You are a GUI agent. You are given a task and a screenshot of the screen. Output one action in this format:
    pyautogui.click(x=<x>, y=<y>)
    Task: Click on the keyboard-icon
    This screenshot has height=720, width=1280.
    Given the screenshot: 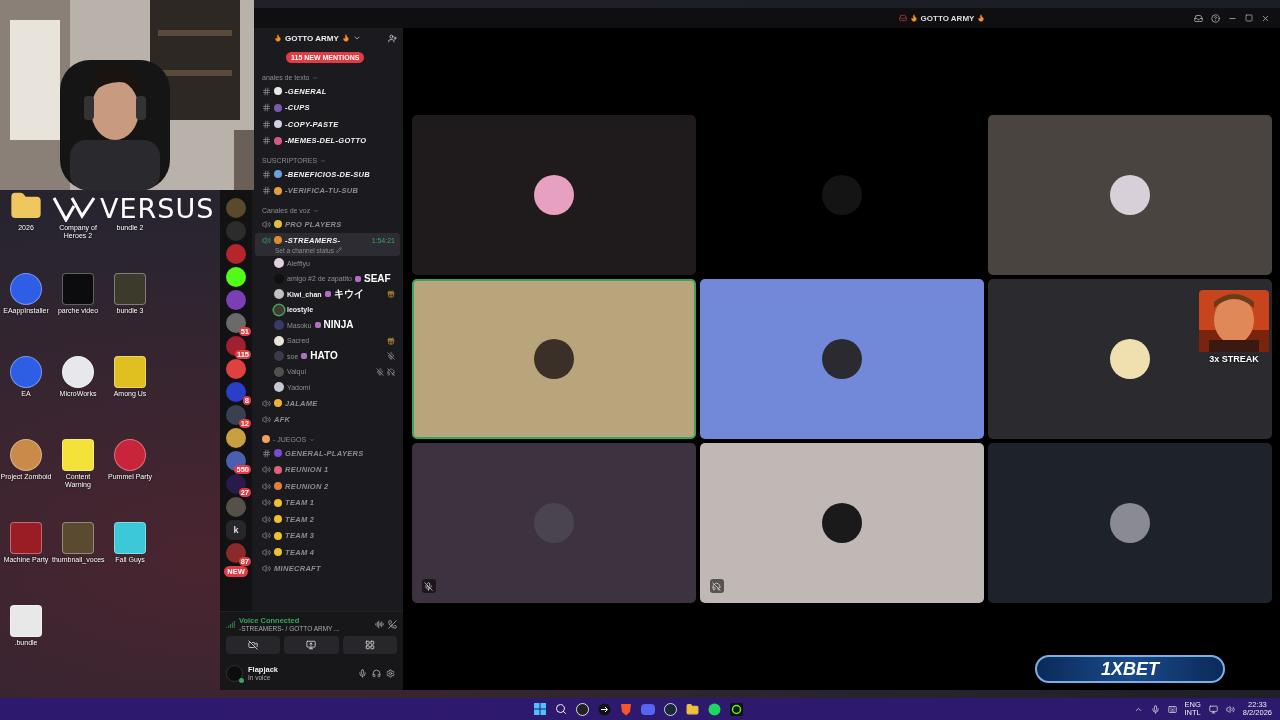 What is the action you would take?
    pyautogui.click(x=1172, y=709)
    